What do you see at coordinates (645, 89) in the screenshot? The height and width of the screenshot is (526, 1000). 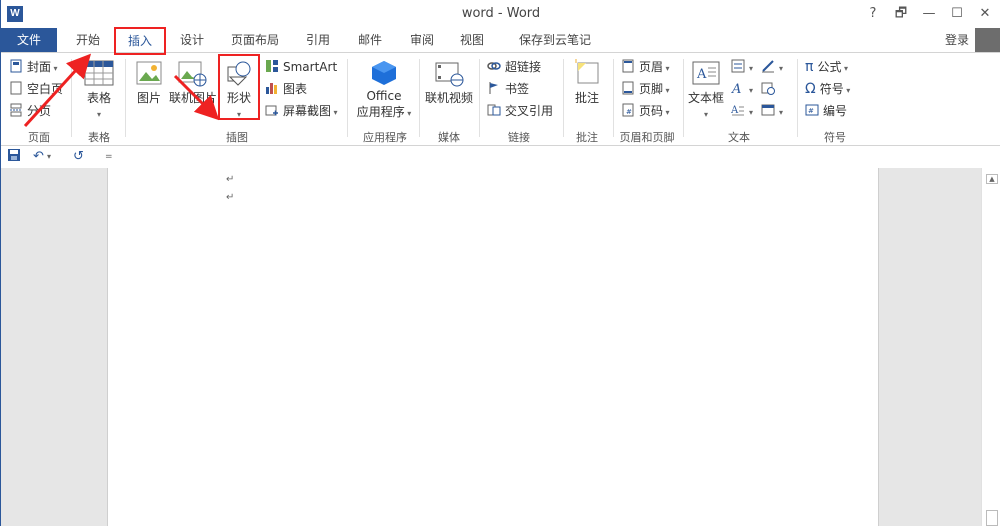 I see `footer-button: 页脚 ▾` at bounding box center [645, 89].